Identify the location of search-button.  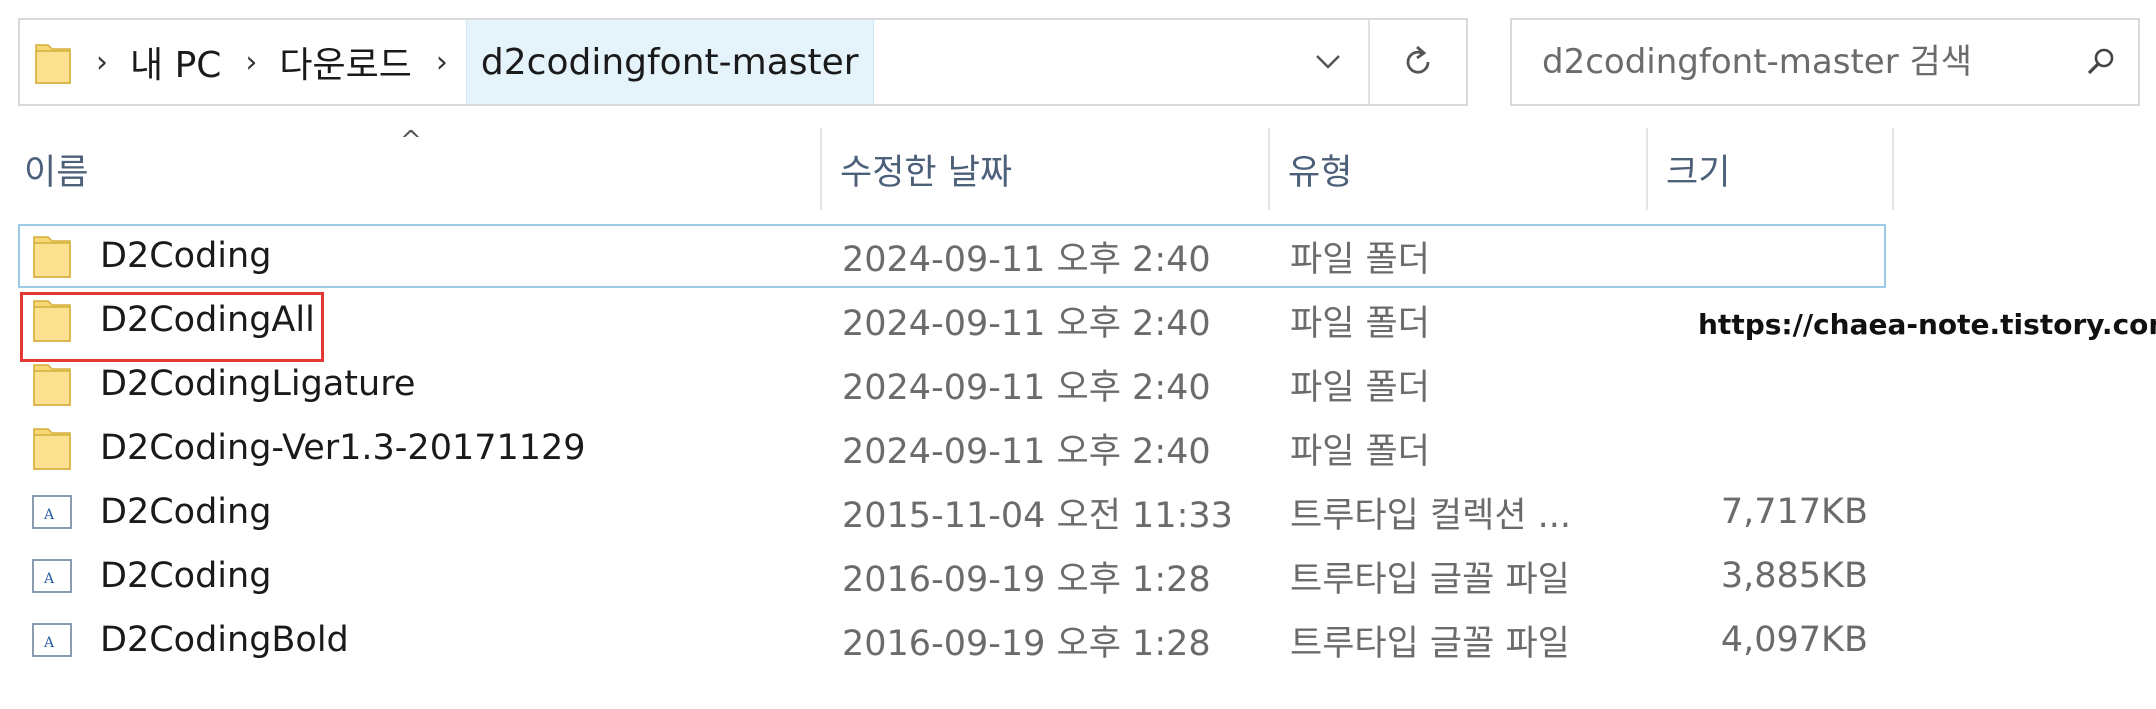
(2101, 62).